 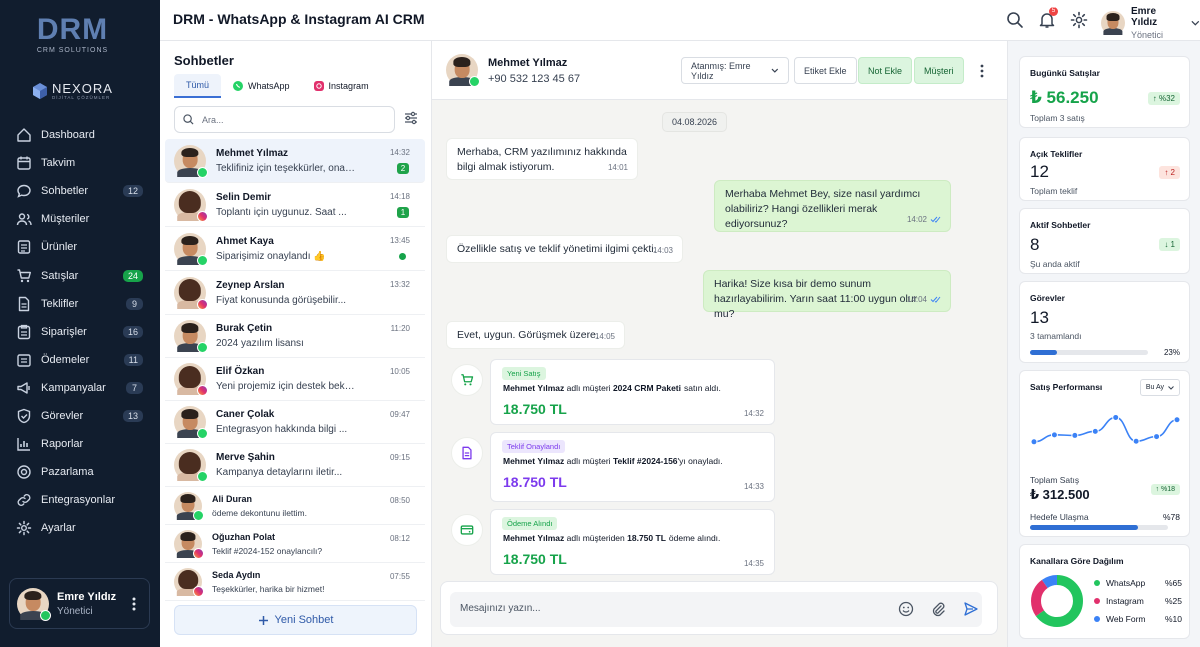 I want to click on tasks-percent: 23%, so click(x=1171, y=352).